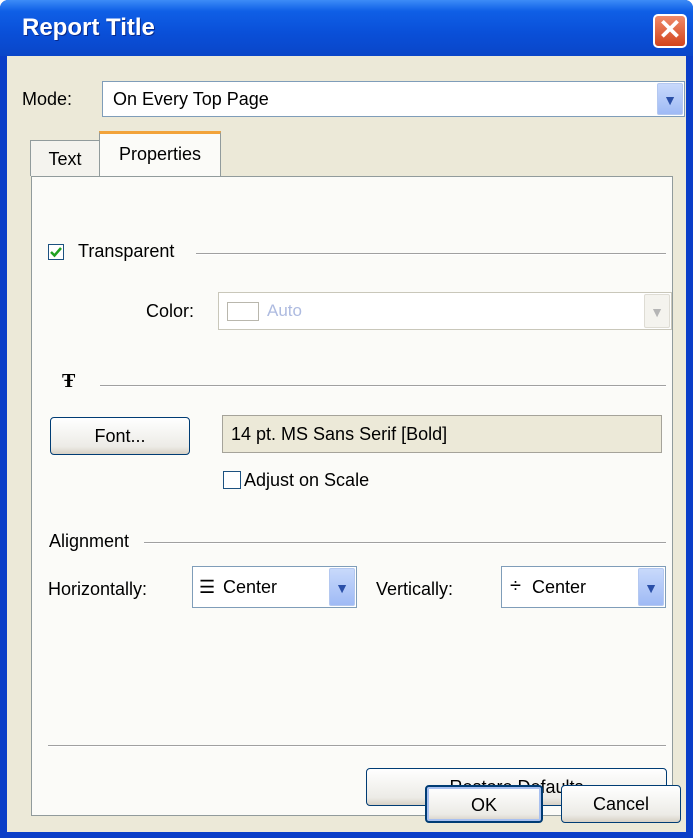  What do you see at coordinates (88, 27) in the screenshot?
I see `window-title: Report Title` at bounding box center [88, 27].